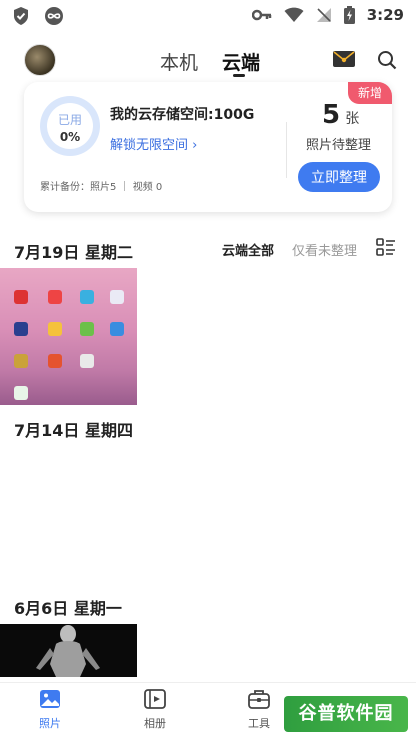 This screenshot has width=416, height=742. I want to click on date-header: 7月19日 星期二, so click(73, 252).